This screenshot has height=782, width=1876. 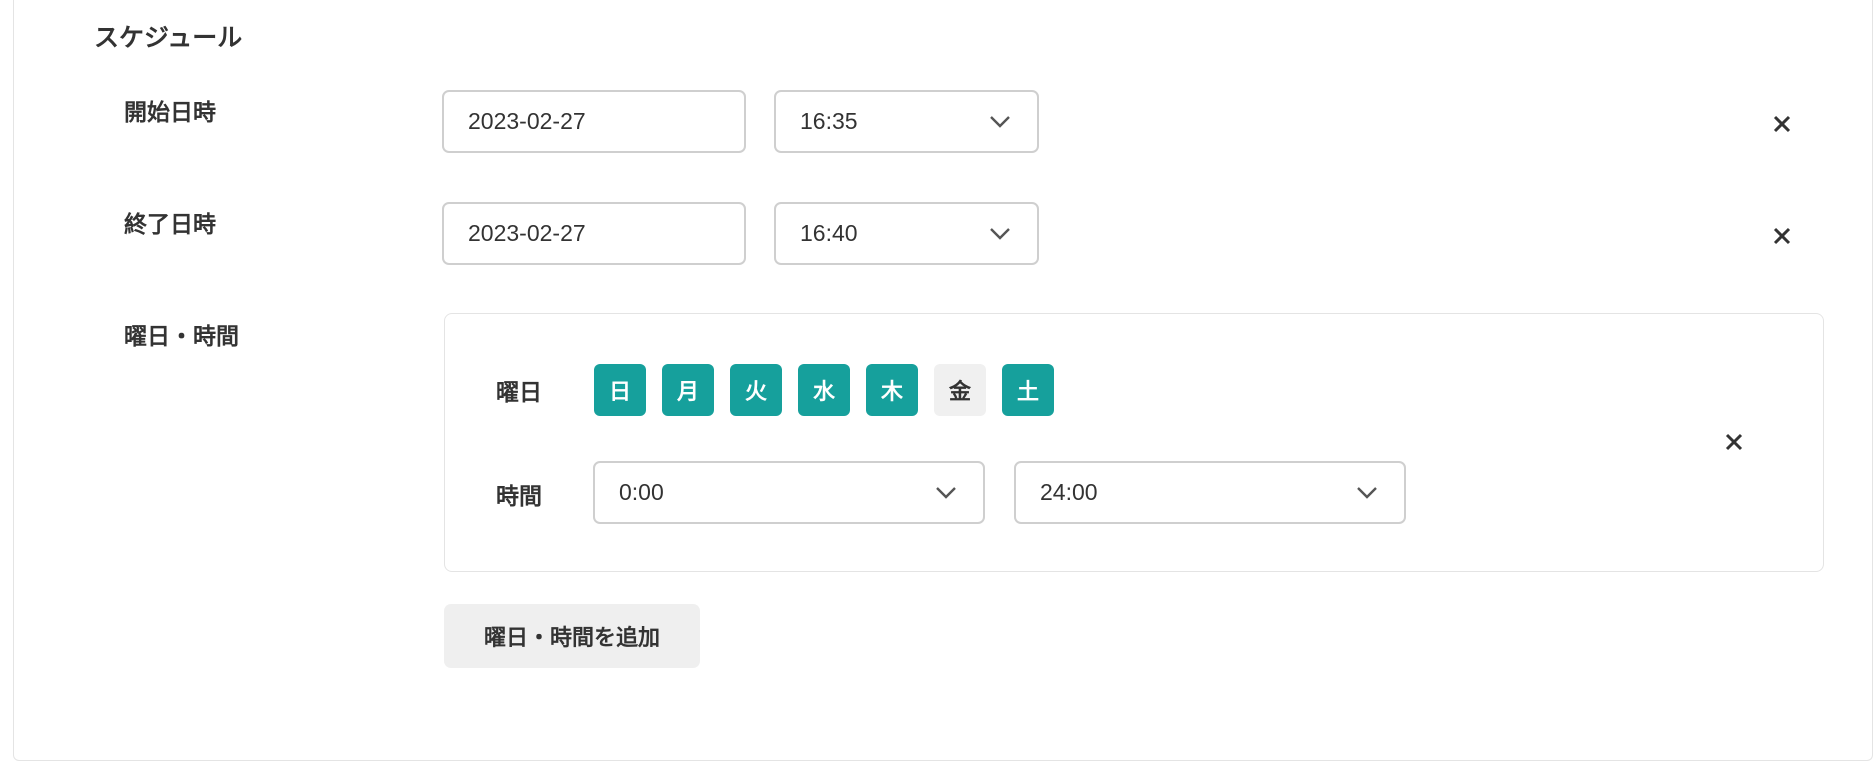 I want to click on start-date-input: 2023-02-27, so click(x=594, y=121).